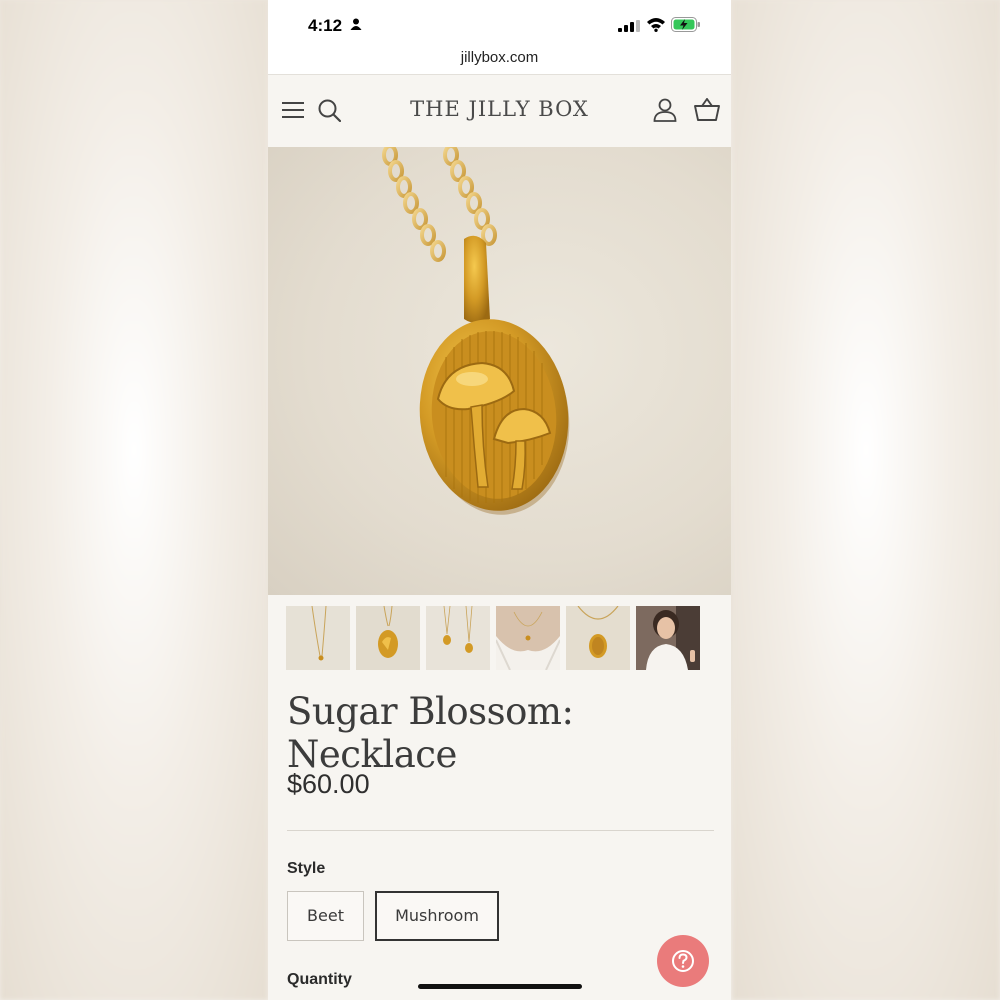 The height and width of the screenshot is (1000, 1000). I want to click on person-icon, so click(356, 24).